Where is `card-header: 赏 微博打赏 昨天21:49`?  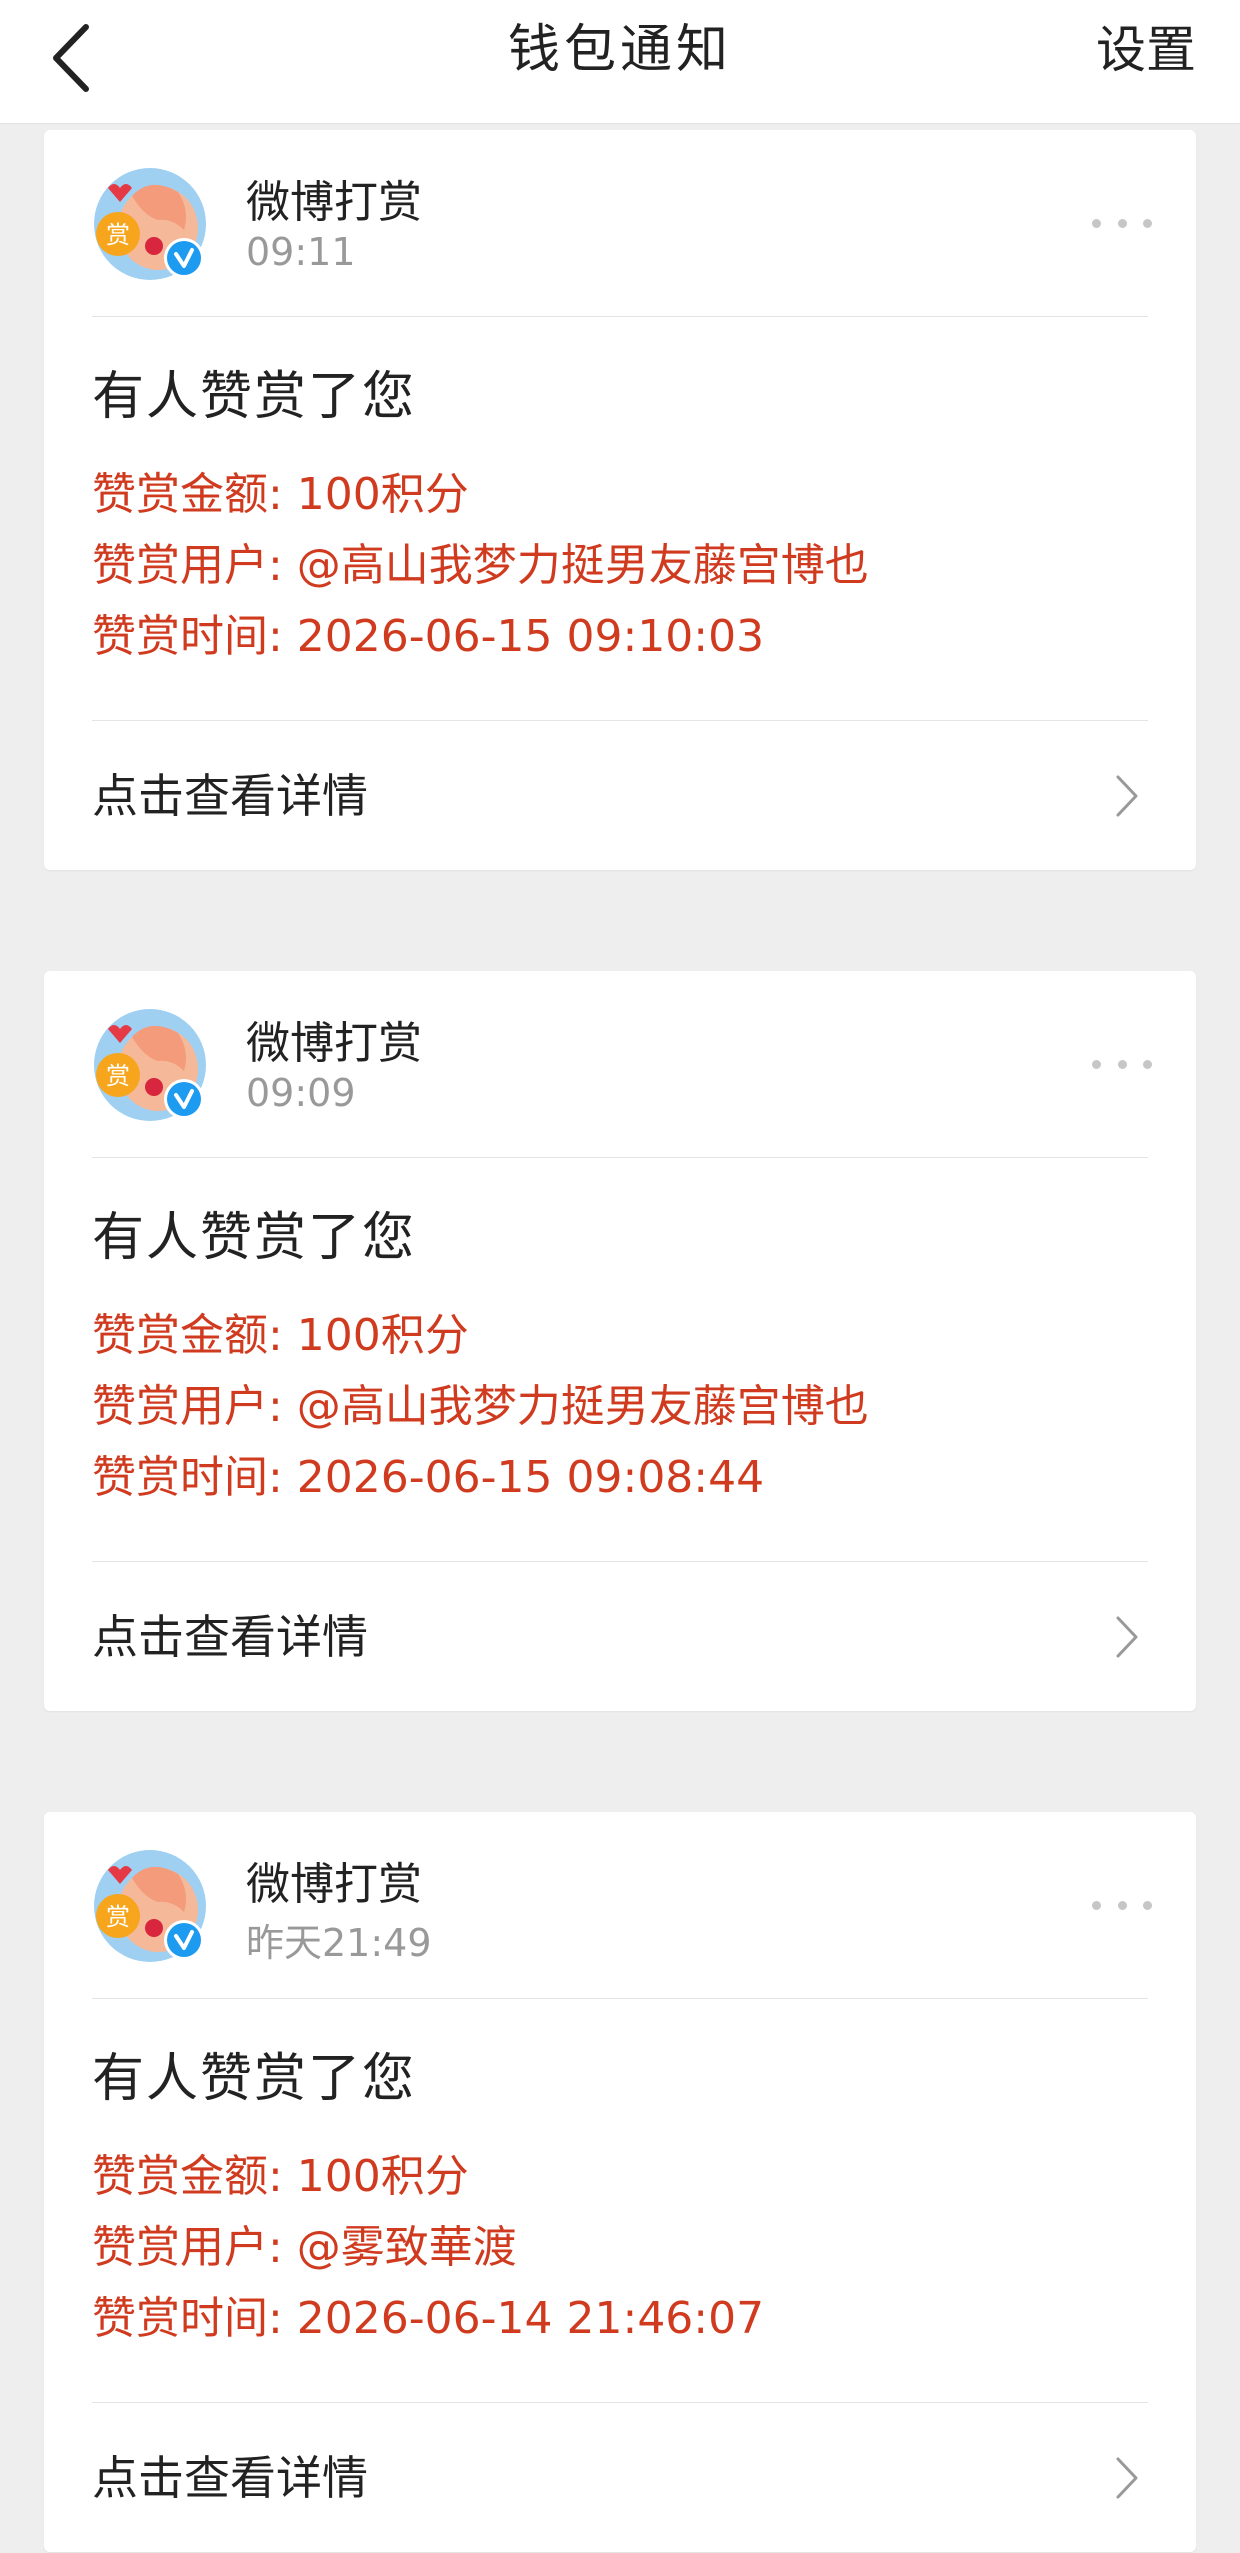 card-header: 赏 微博打赏 昨天21:49 is located at coordinates (620, 1905).